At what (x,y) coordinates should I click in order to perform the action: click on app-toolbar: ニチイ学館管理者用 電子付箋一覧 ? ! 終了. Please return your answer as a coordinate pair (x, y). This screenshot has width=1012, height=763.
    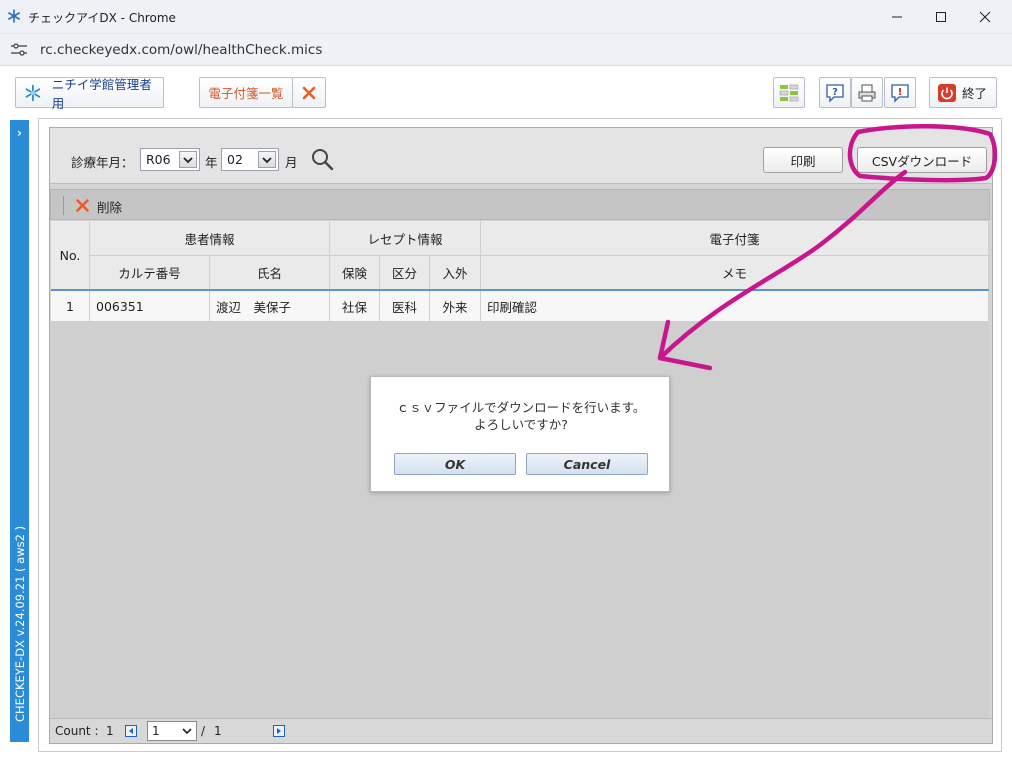
    Looking at the image, I should click on (506, 91).